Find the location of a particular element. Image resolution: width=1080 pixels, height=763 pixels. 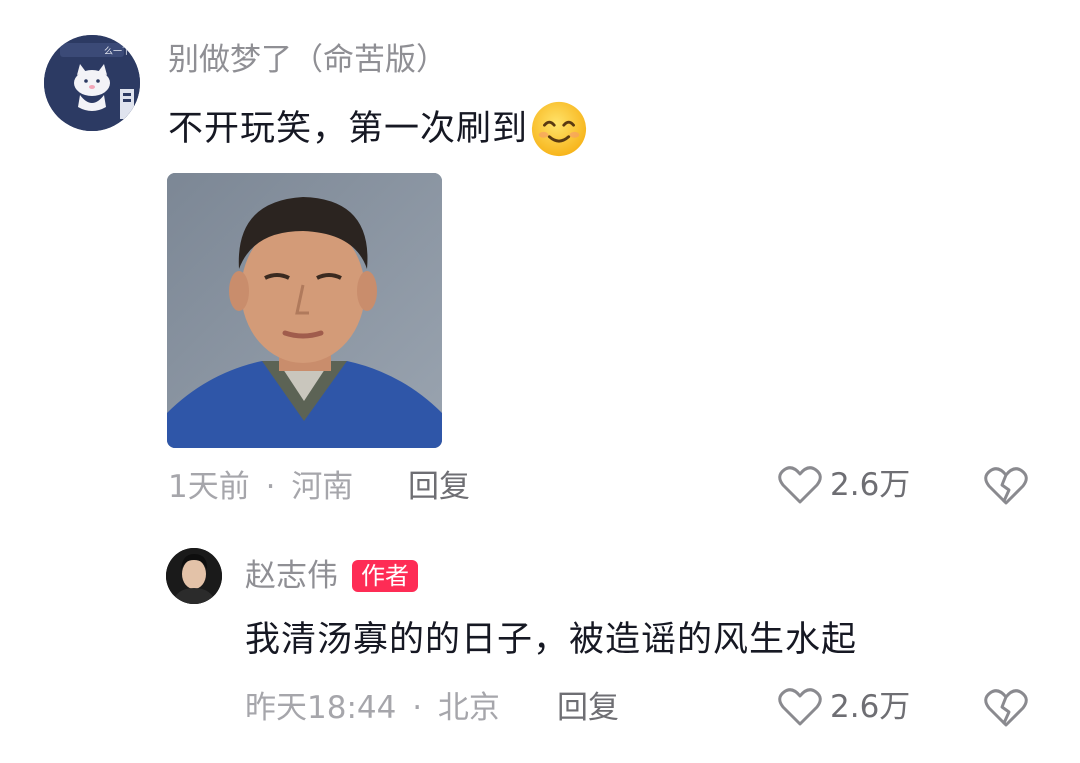

comment-attached-photo is located at coordinates (304, 310).